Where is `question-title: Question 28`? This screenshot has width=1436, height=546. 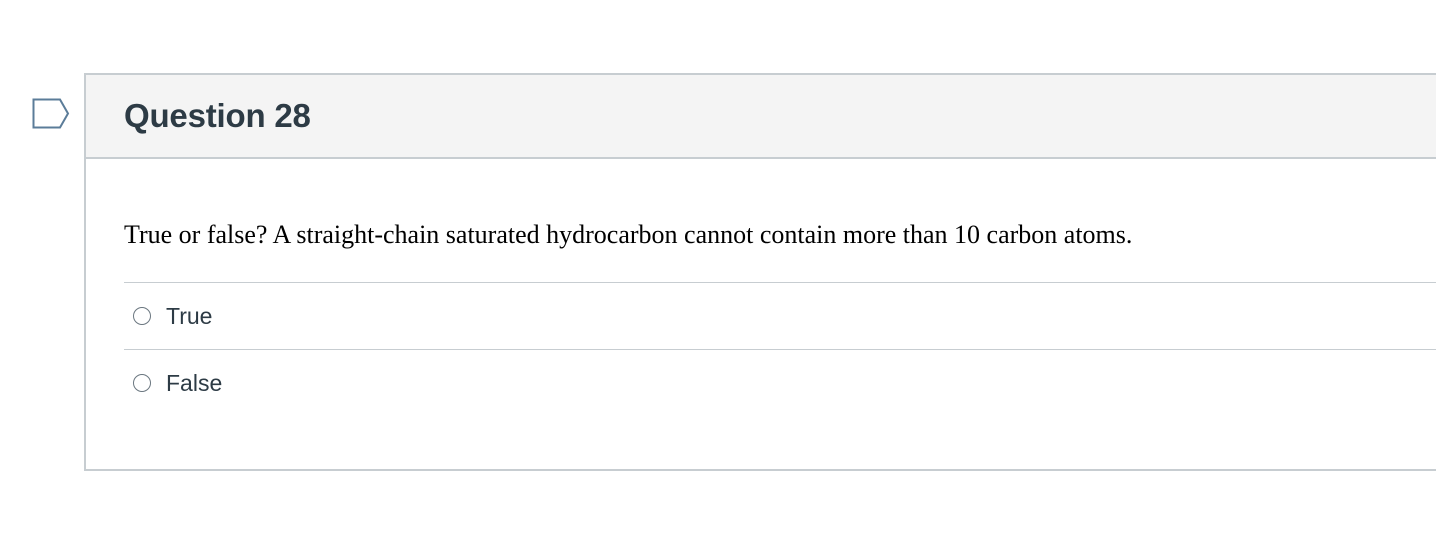
question-title: Question 28 is located at coordinates (217, 115).